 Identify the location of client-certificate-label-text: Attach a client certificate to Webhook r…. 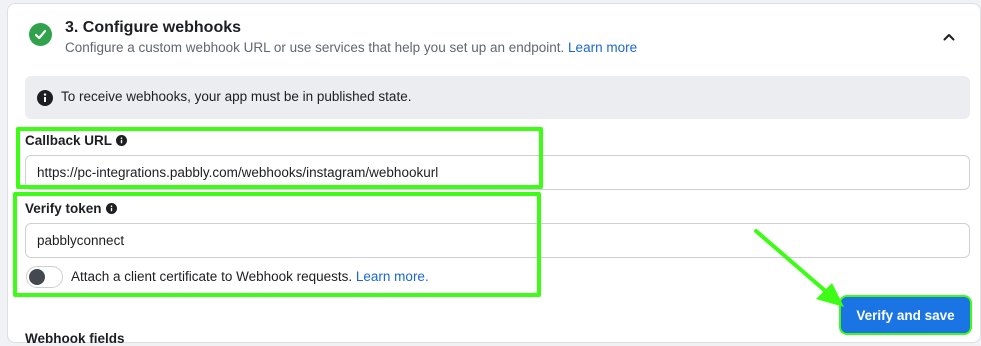
(213, 276).